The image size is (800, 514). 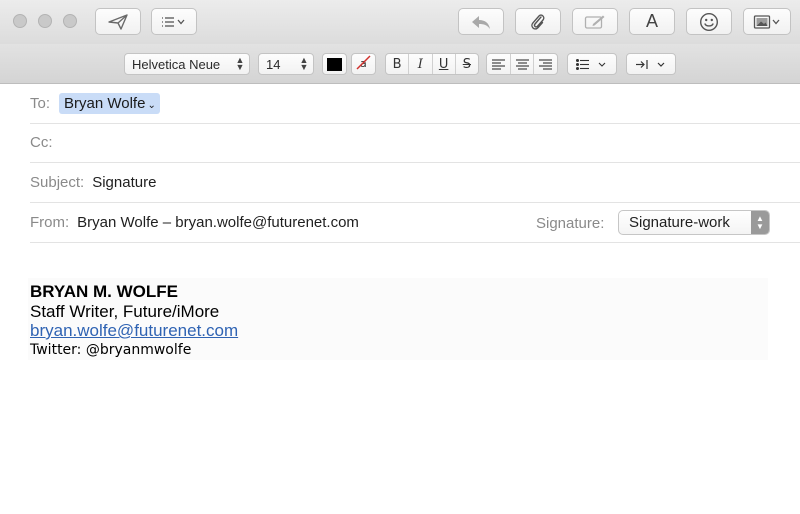 I want to click on bullet-list-icon, so click(x=591, y=64).